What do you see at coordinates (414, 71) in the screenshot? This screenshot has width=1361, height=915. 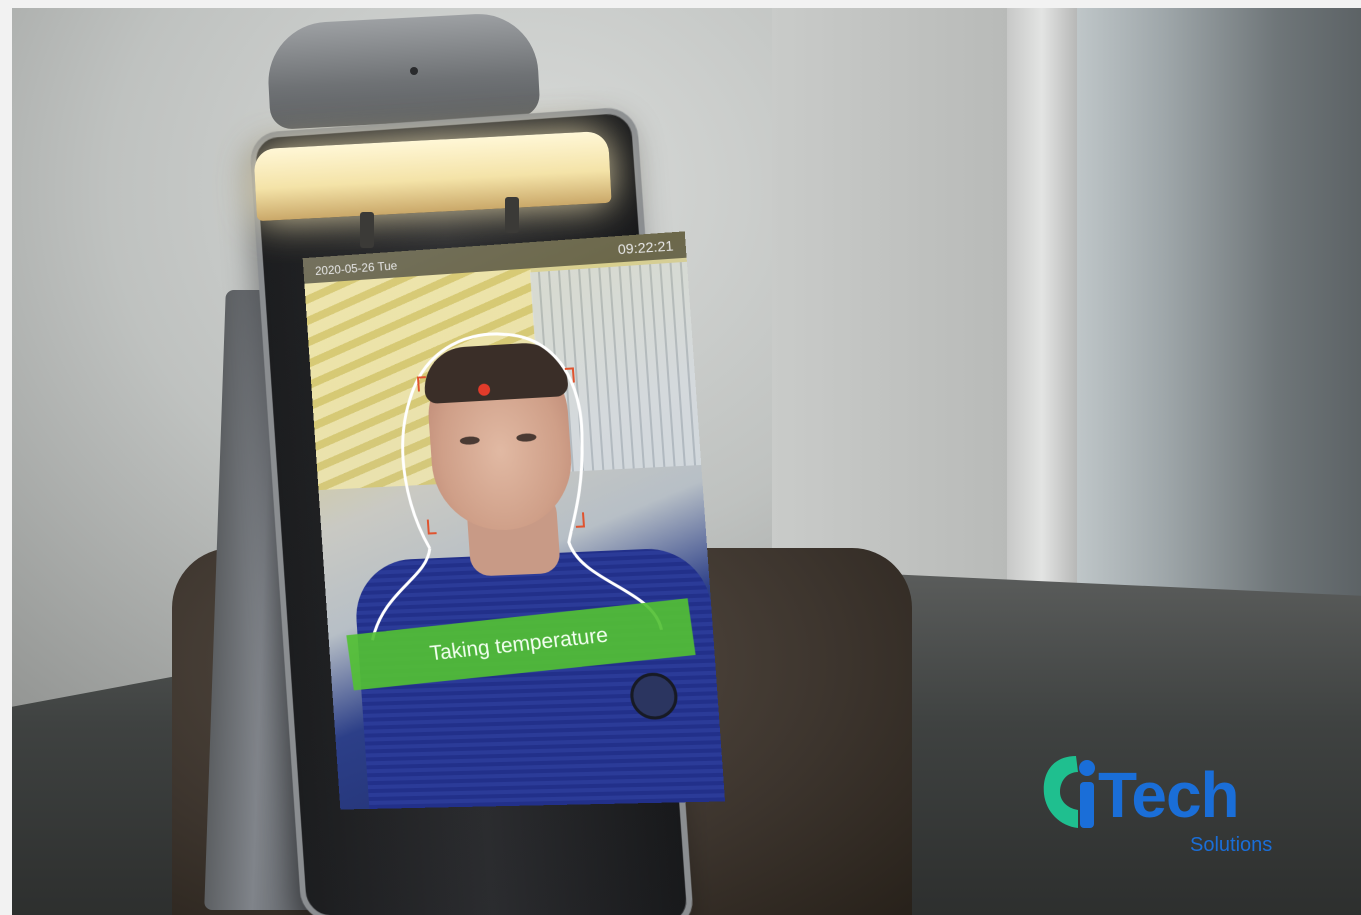 I see `camera-lens-icon` at bounding box center [414, 71].